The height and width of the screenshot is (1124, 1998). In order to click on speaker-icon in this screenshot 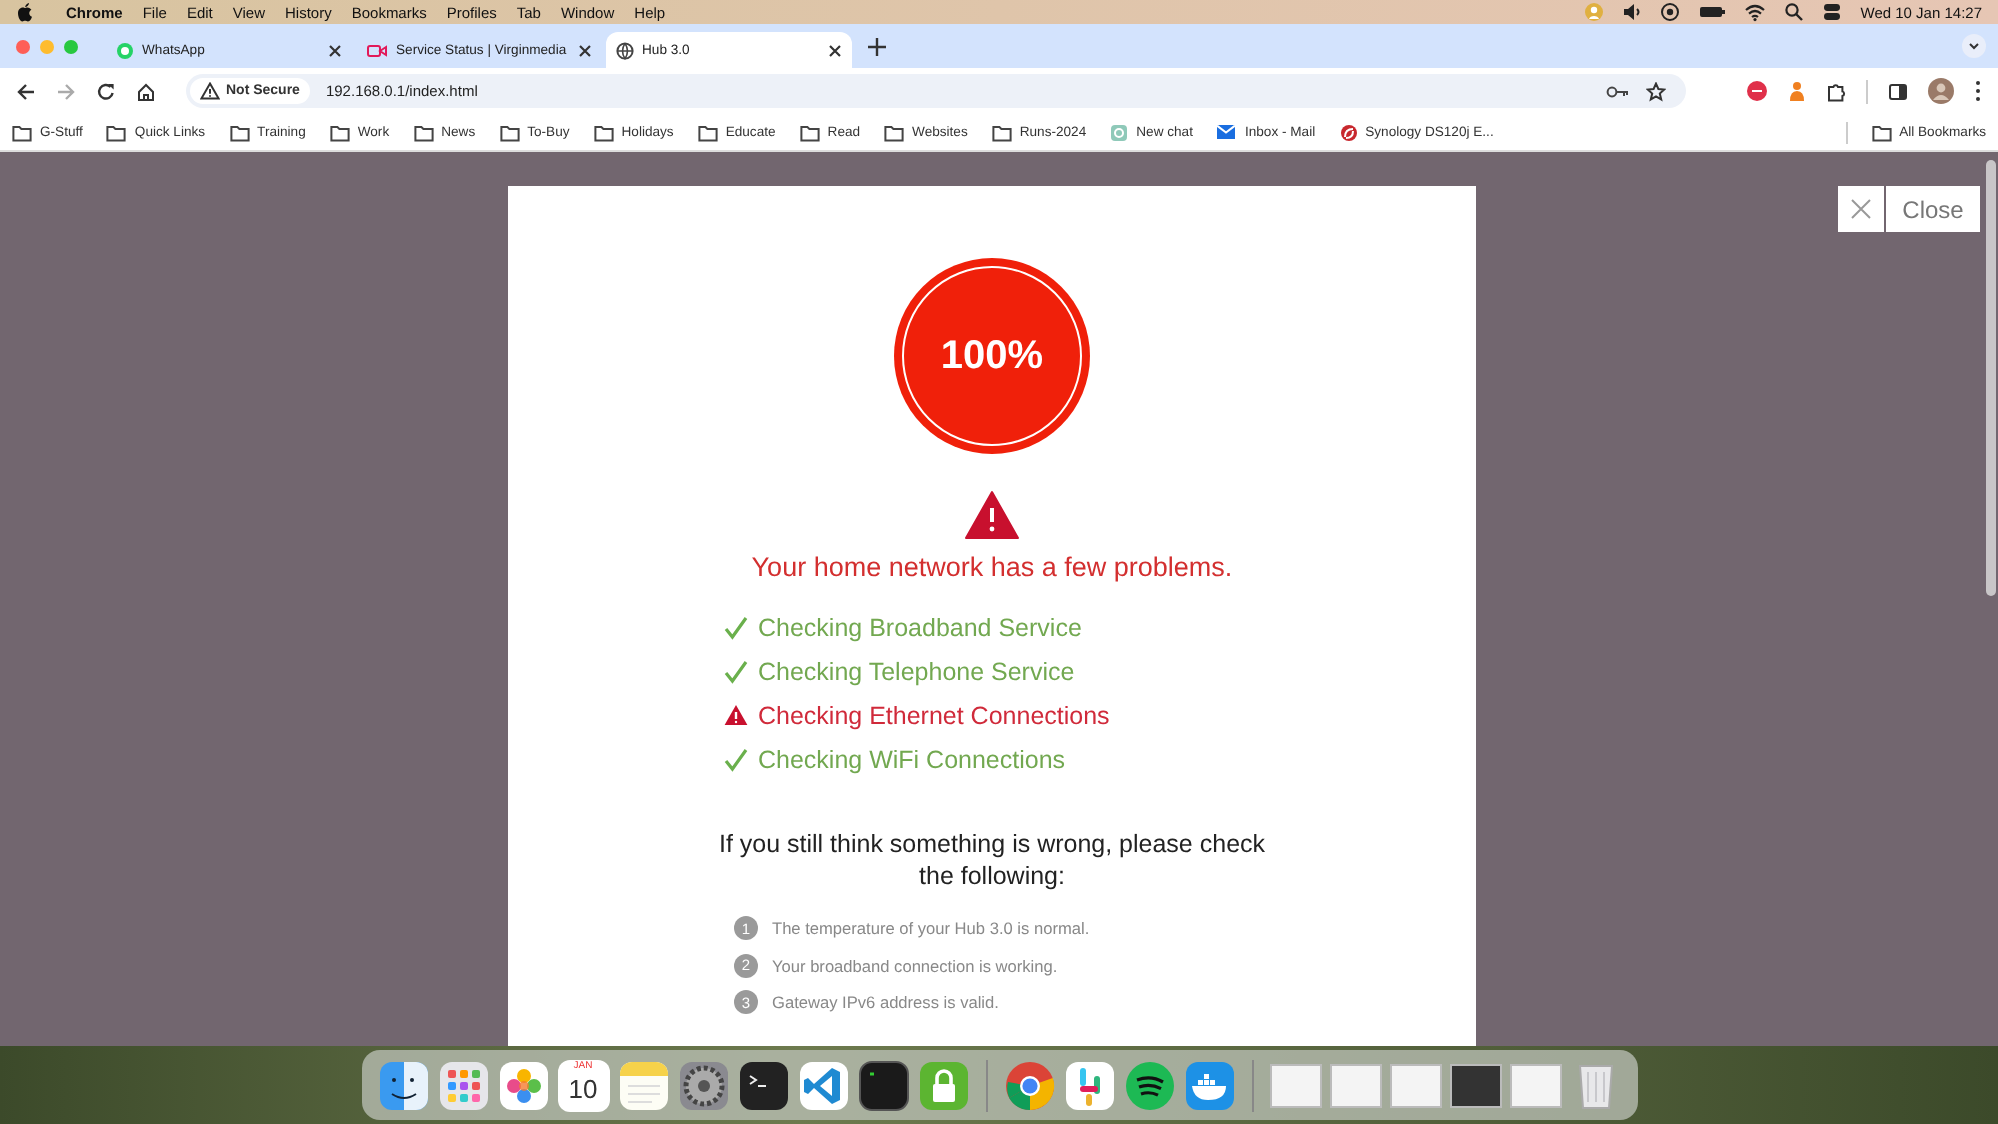, I will do `click(1632, 12)`.